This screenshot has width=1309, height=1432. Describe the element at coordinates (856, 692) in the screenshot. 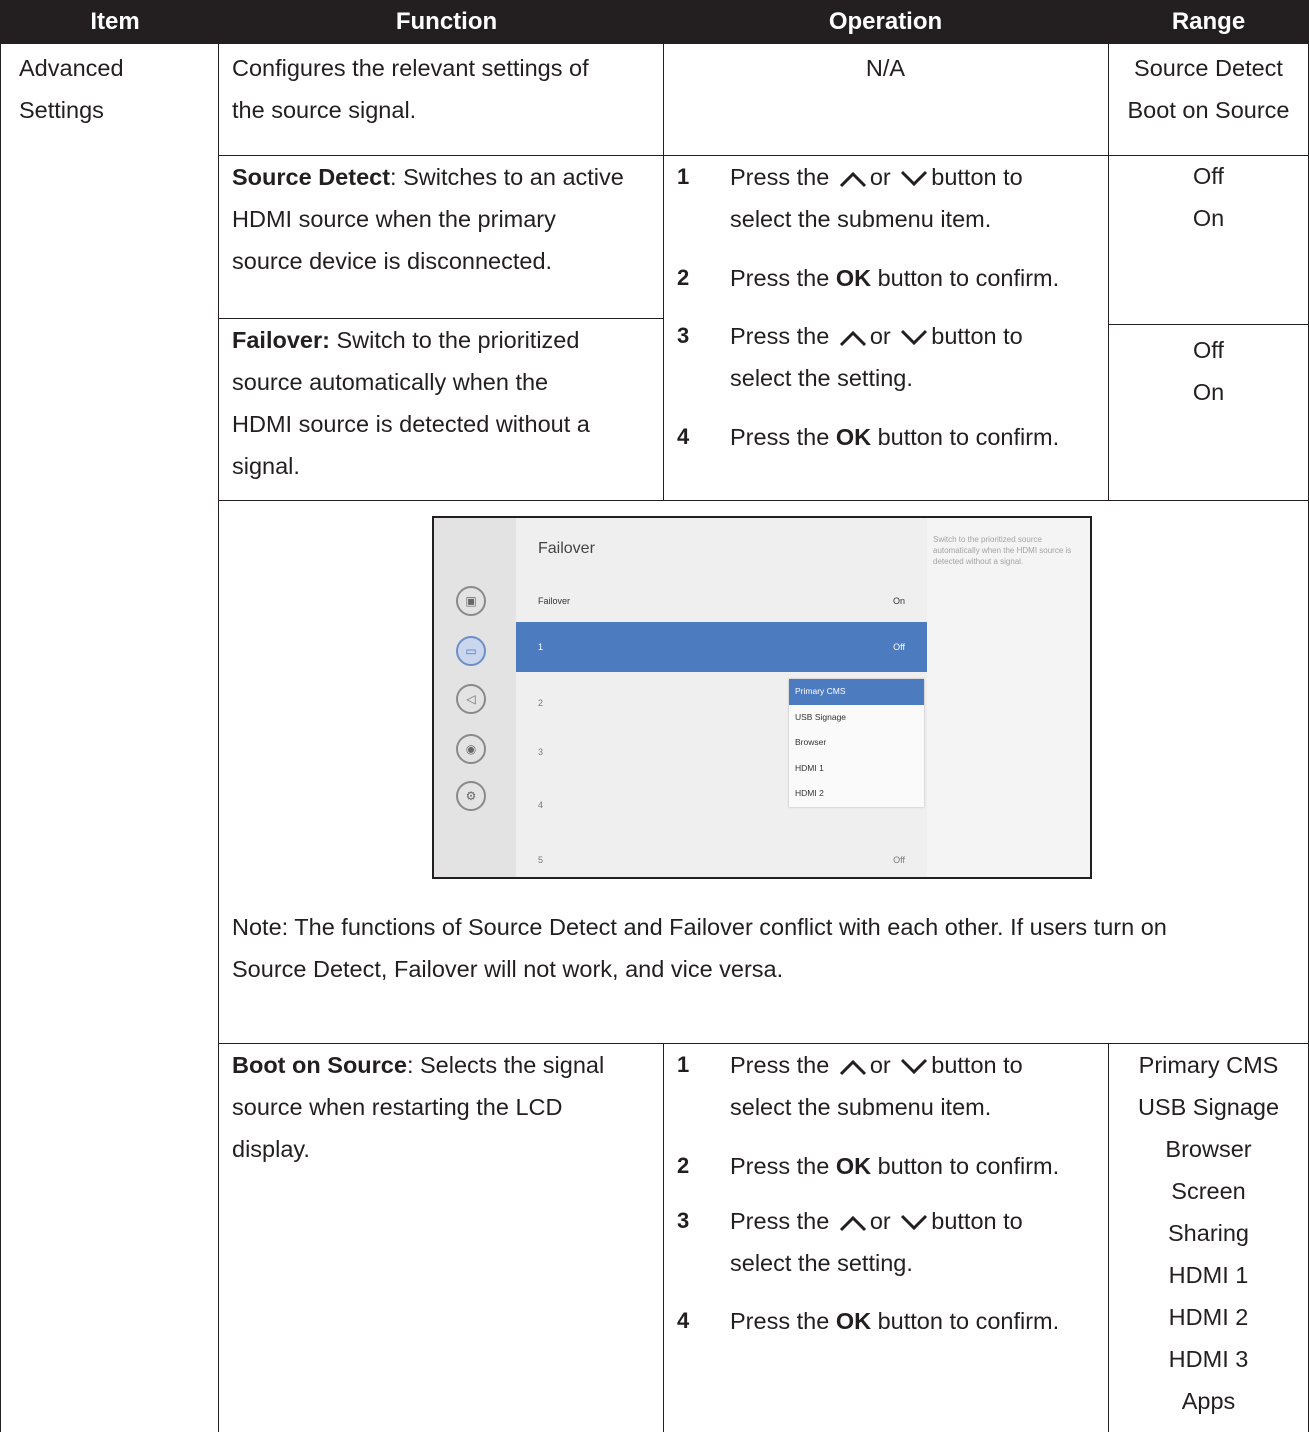

I see `dropdown-option: Primary CMS` at that location.